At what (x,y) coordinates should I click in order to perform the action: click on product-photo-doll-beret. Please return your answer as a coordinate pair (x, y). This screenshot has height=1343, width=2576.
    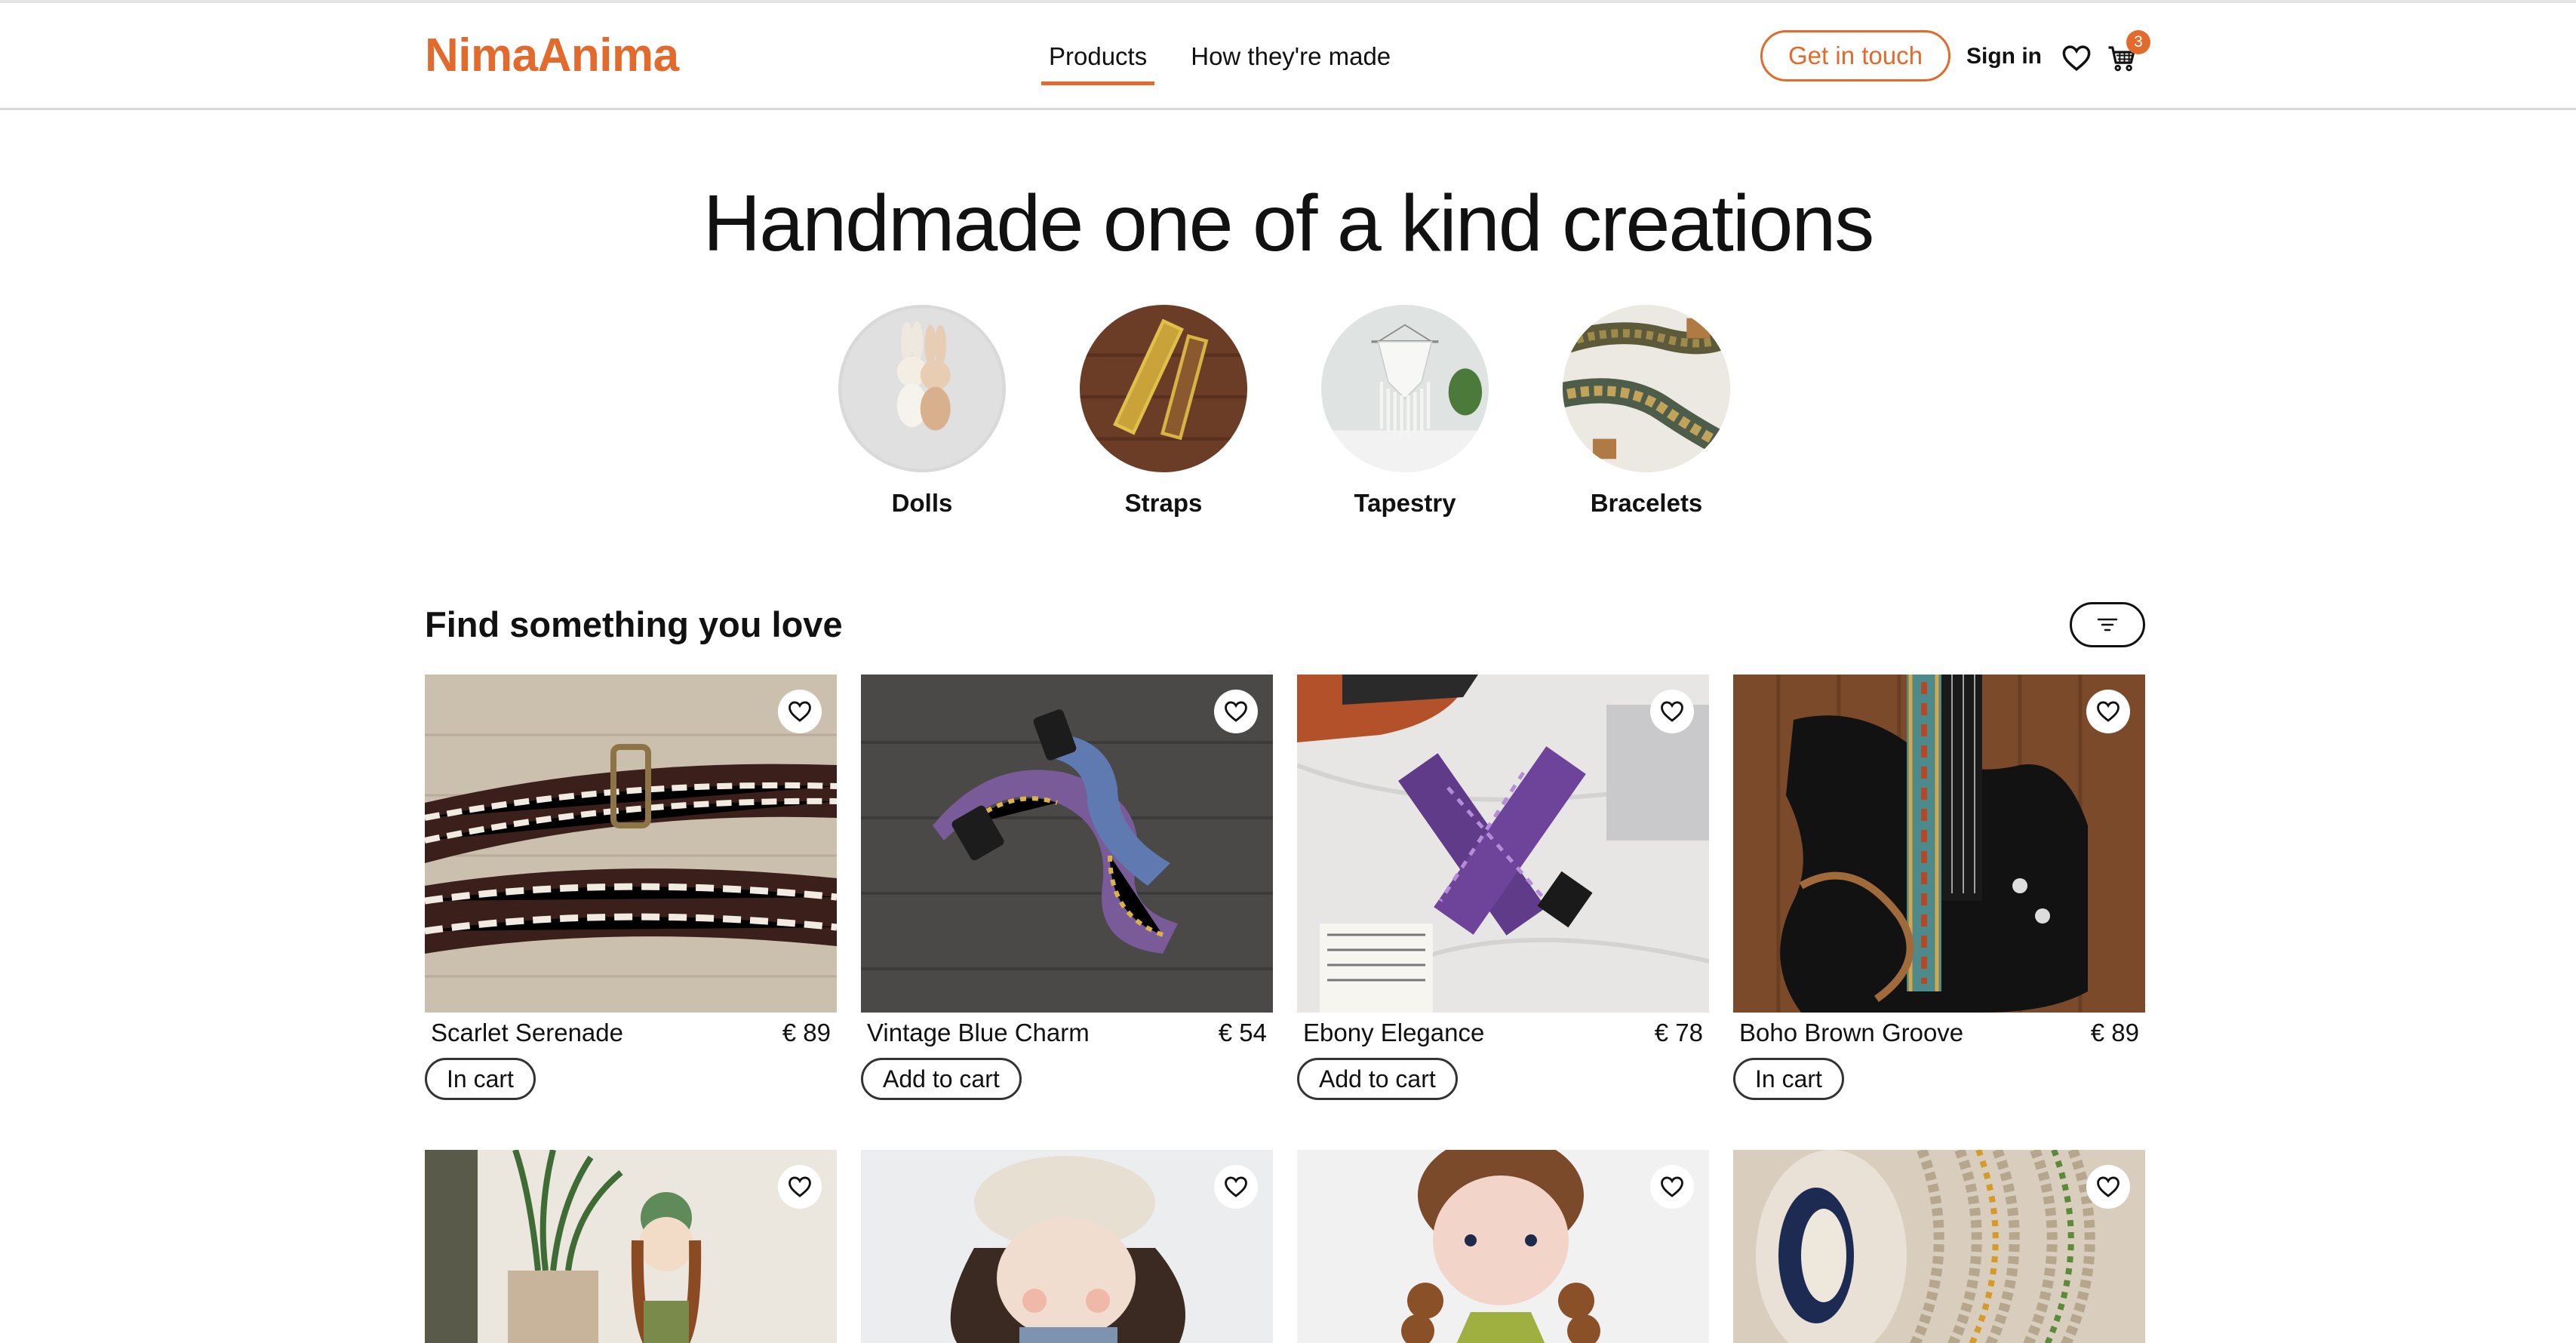
    Looking at the image, I should click on (1067, 1246).